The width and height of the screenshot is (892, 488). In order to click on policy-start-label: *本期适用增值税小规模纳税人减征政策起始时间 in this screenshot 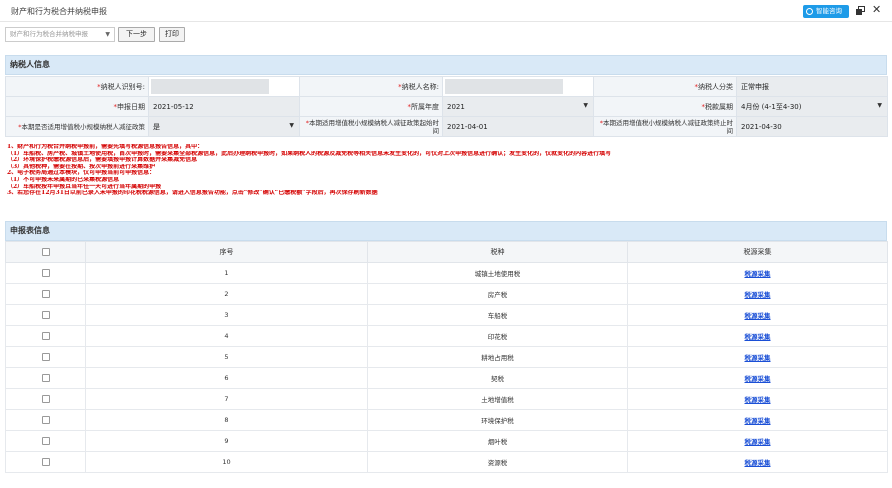, I will do `click(371, 126)`.